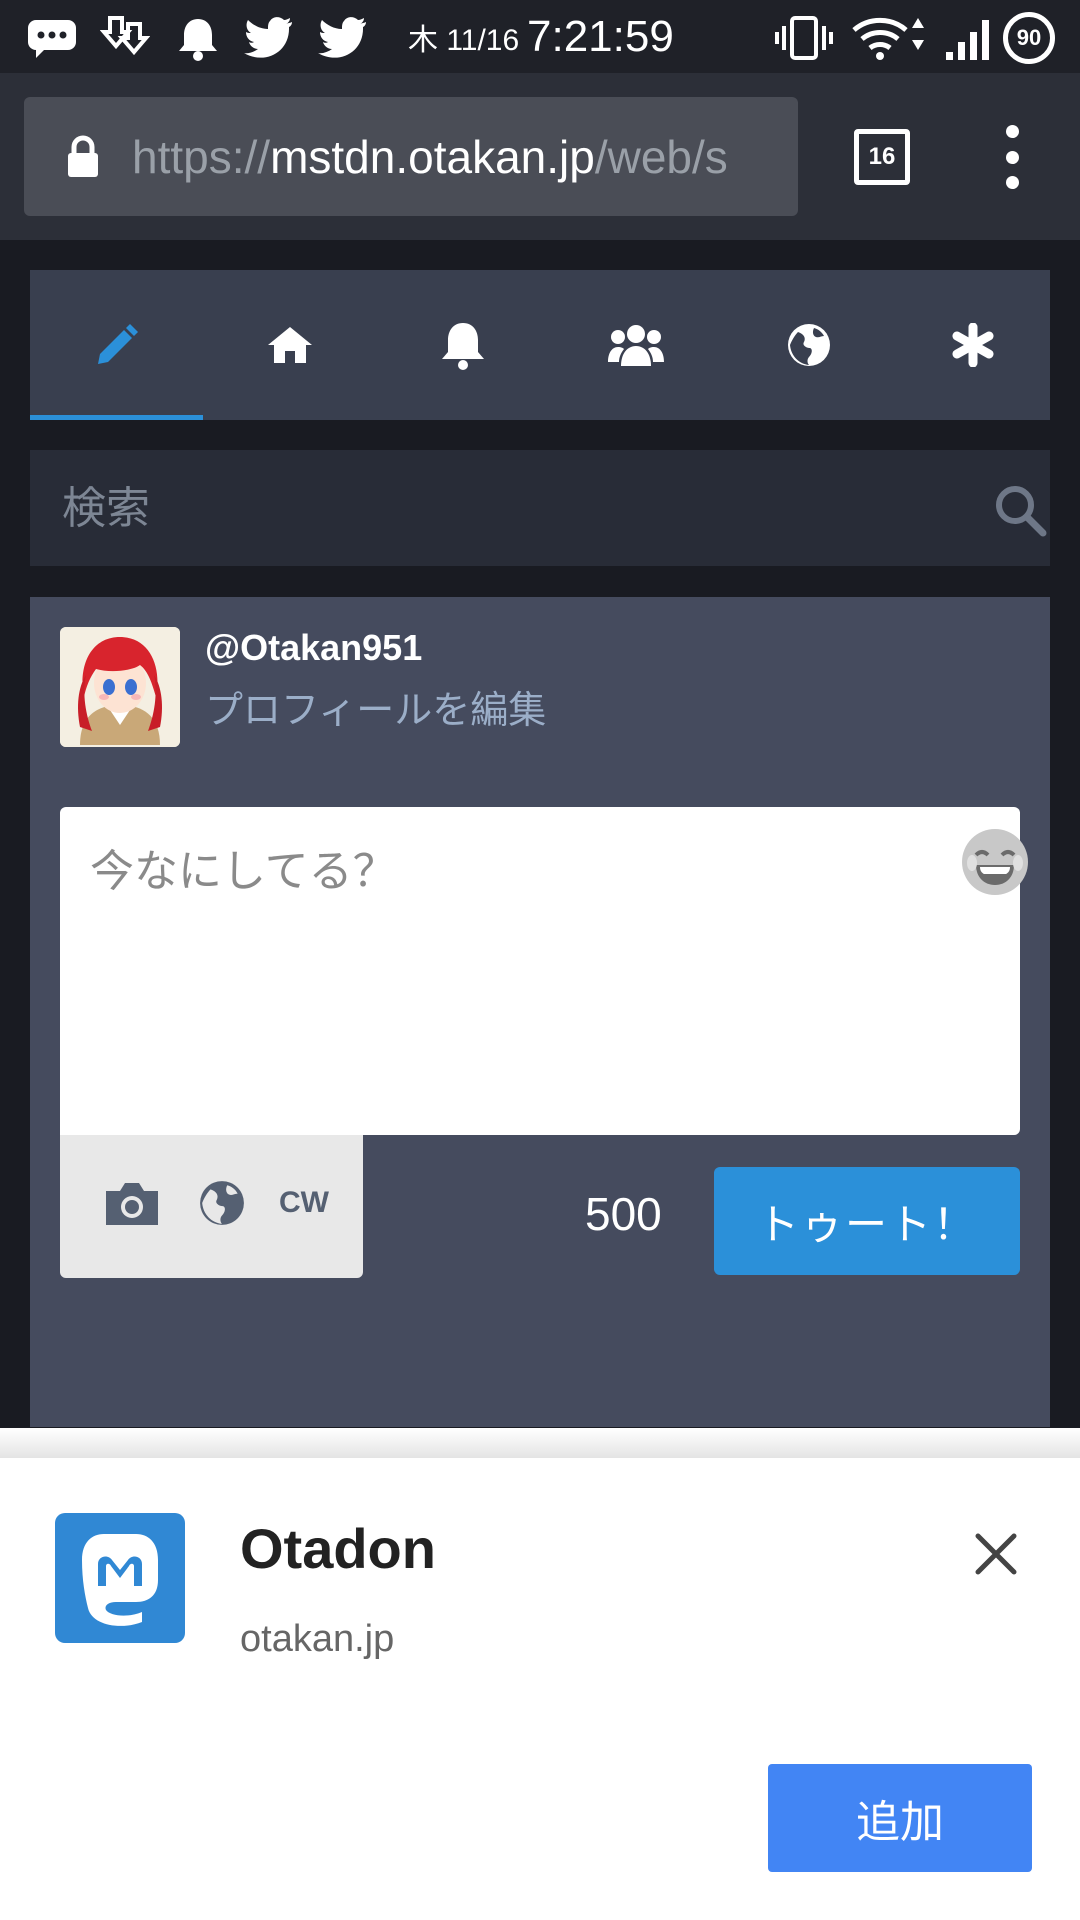 This screenshot has width=1080, height=1920. What do you see at coordinates (120, 1578) in the screenshot?
I see `mastodon-app-icon` at bounding box center [120, 1578].